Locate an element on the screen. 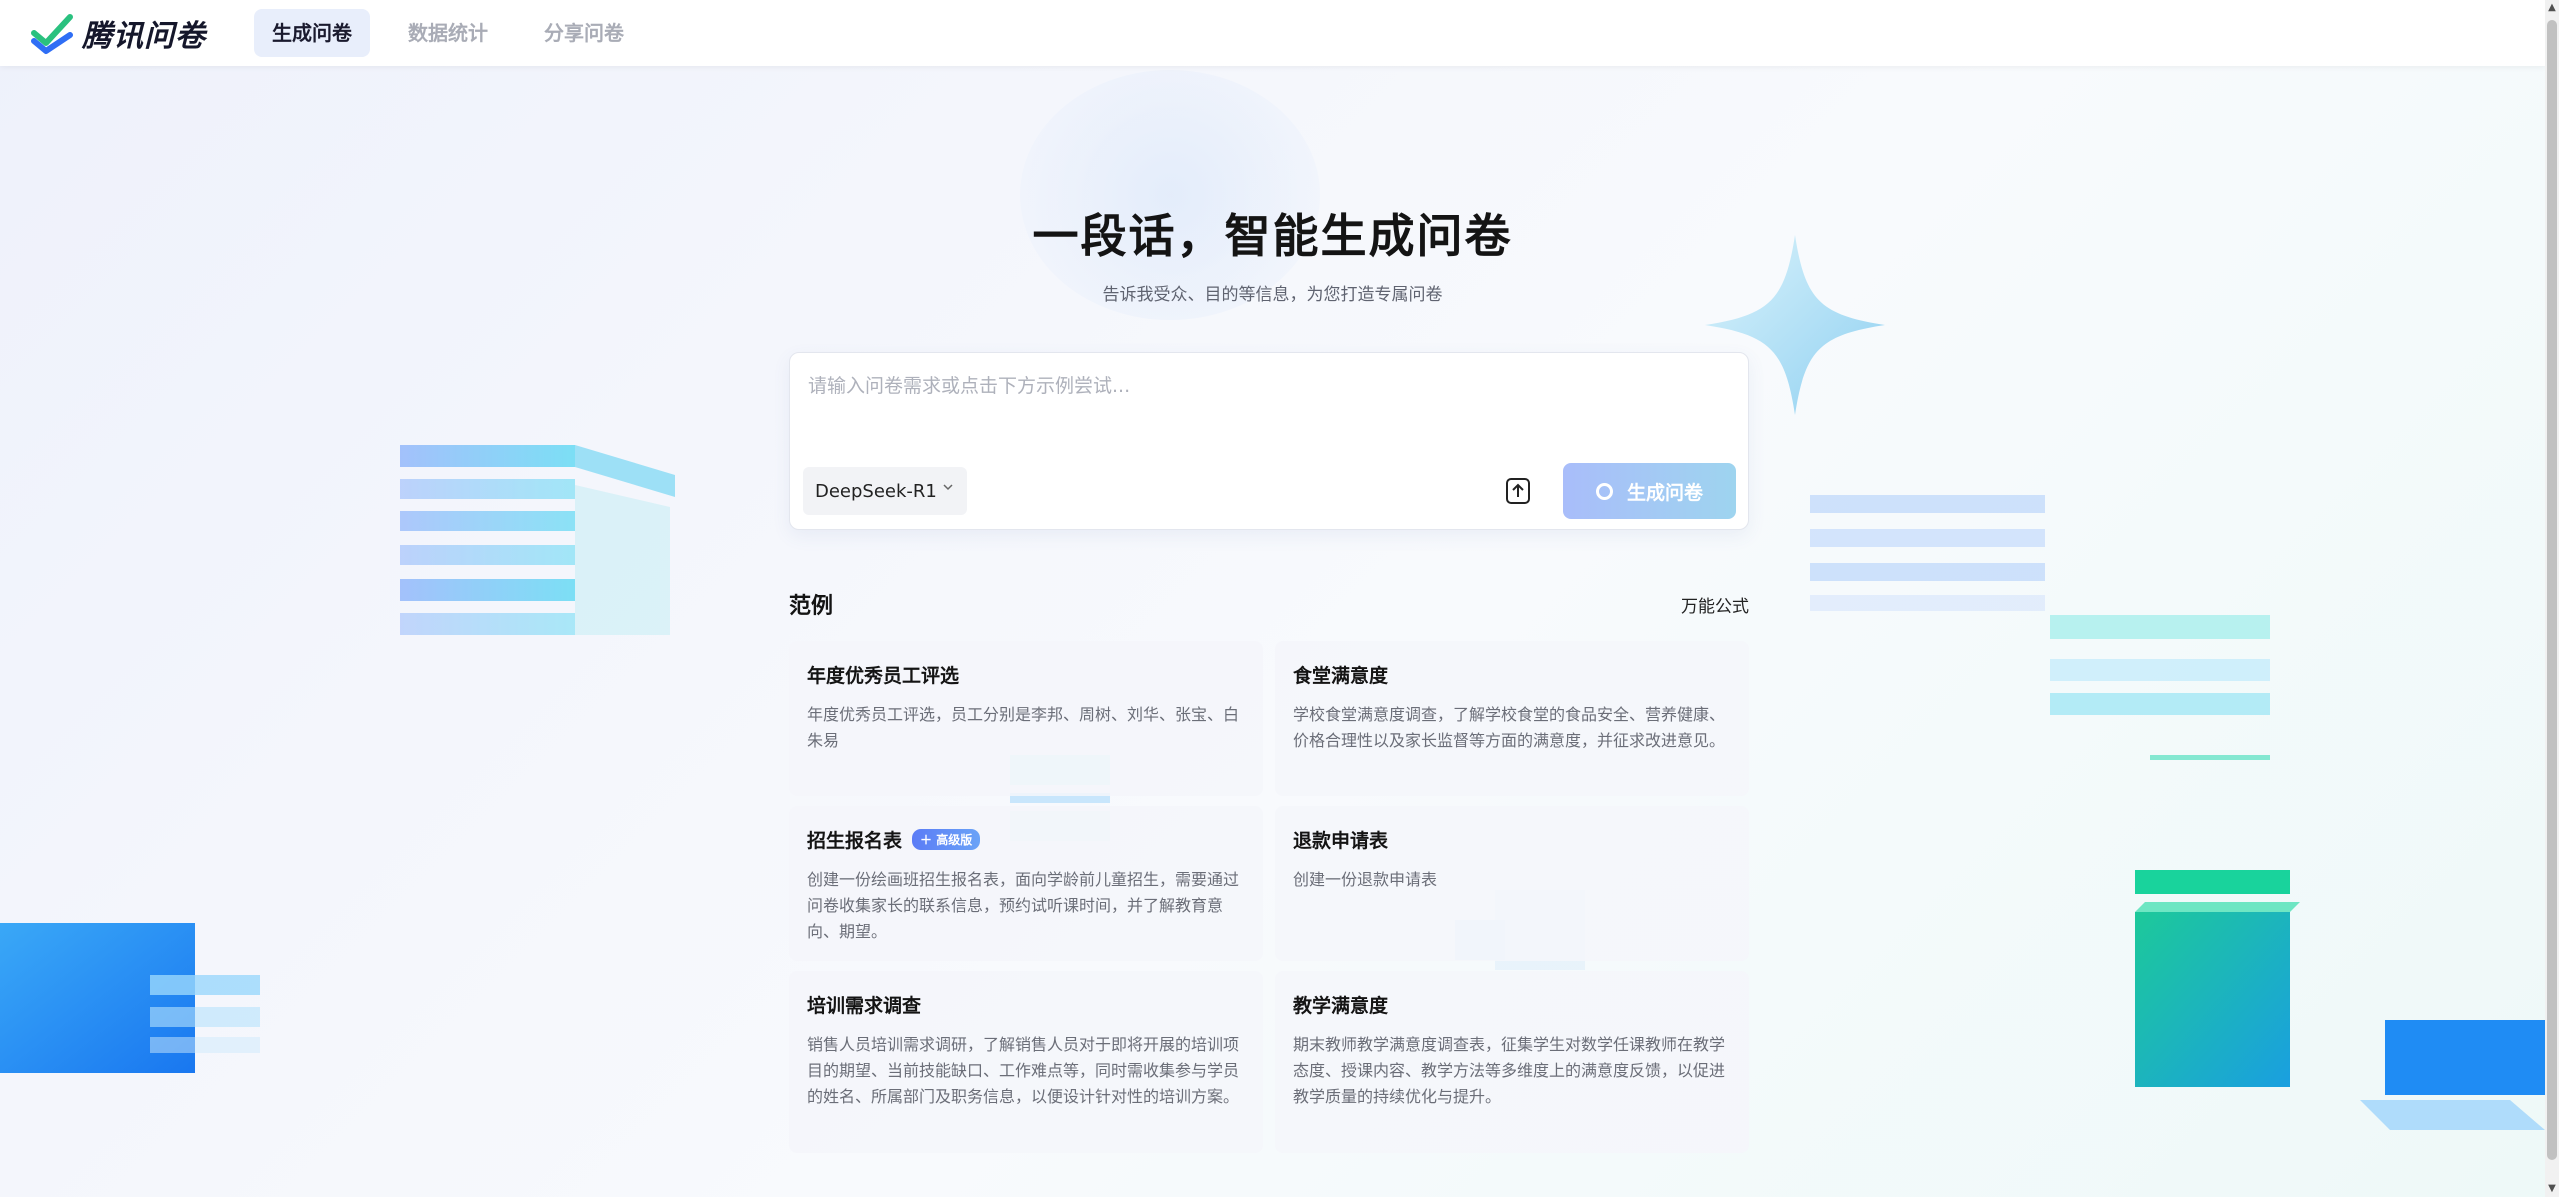 Image resolution: width=2559 pixels, height=1197 pixels. scrollbar-thumb is located at coordinates (2552, 590).